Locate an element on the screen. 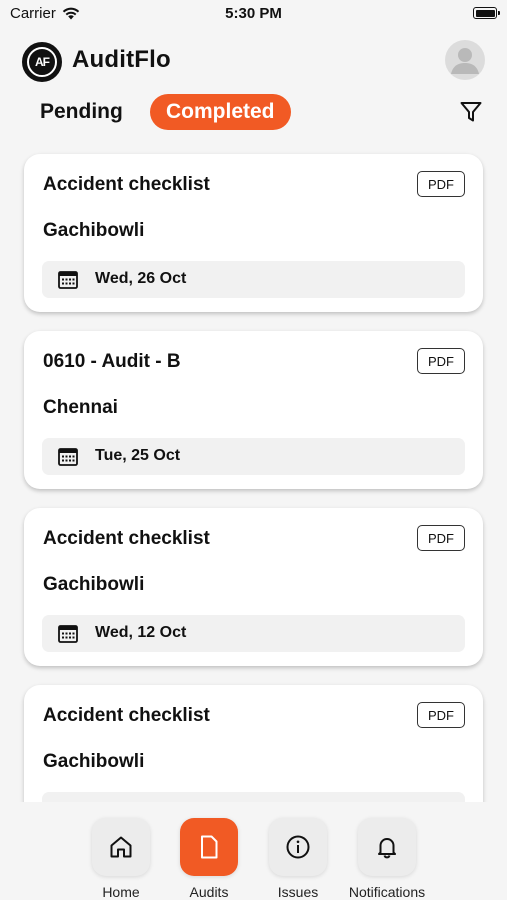 The image size is (507, 900). tab-pending: Pending is located at coordinates (81, 112).